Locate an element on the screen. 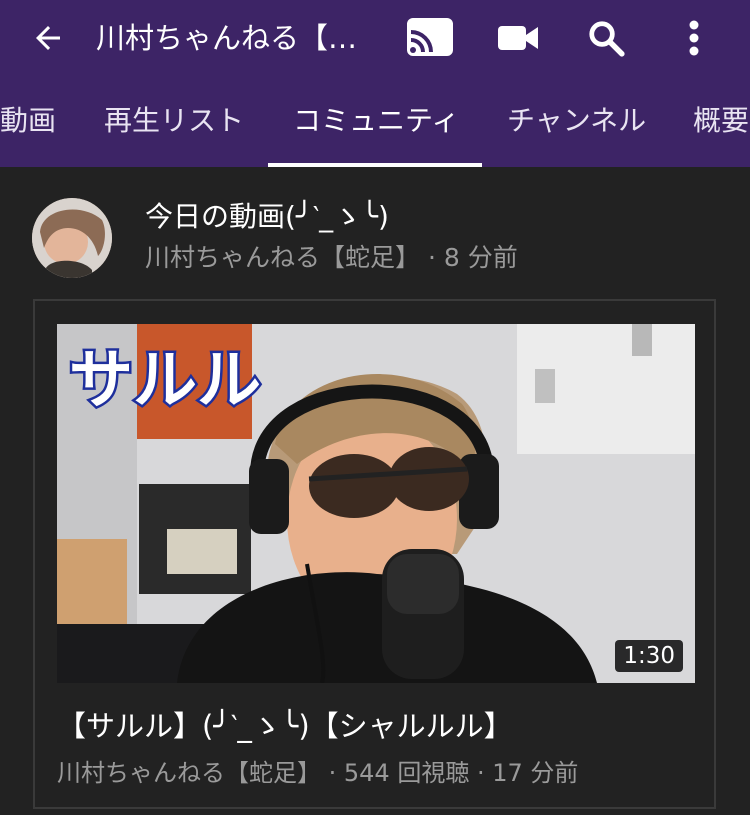  tab-videos: 動画 is located at coordinates (28, 121).